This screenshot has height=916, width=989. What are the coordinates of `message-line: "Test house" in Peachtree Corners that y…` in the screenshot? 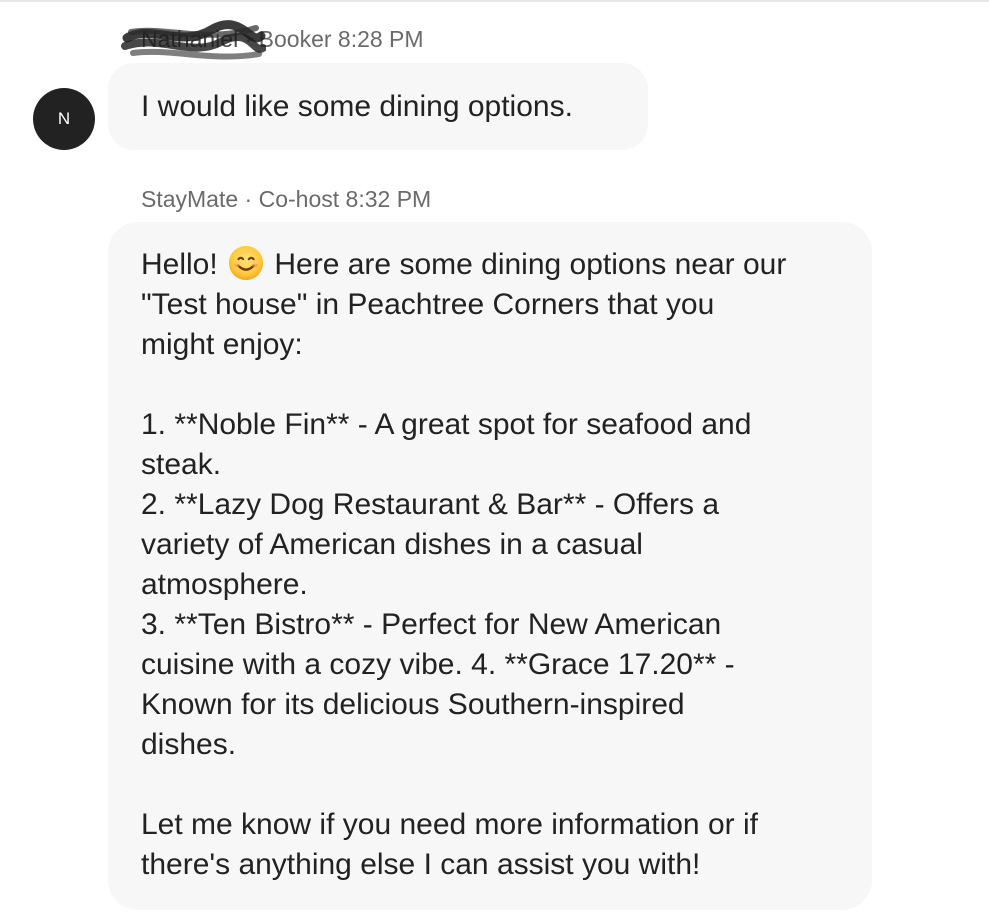 It's located at (428, 304).